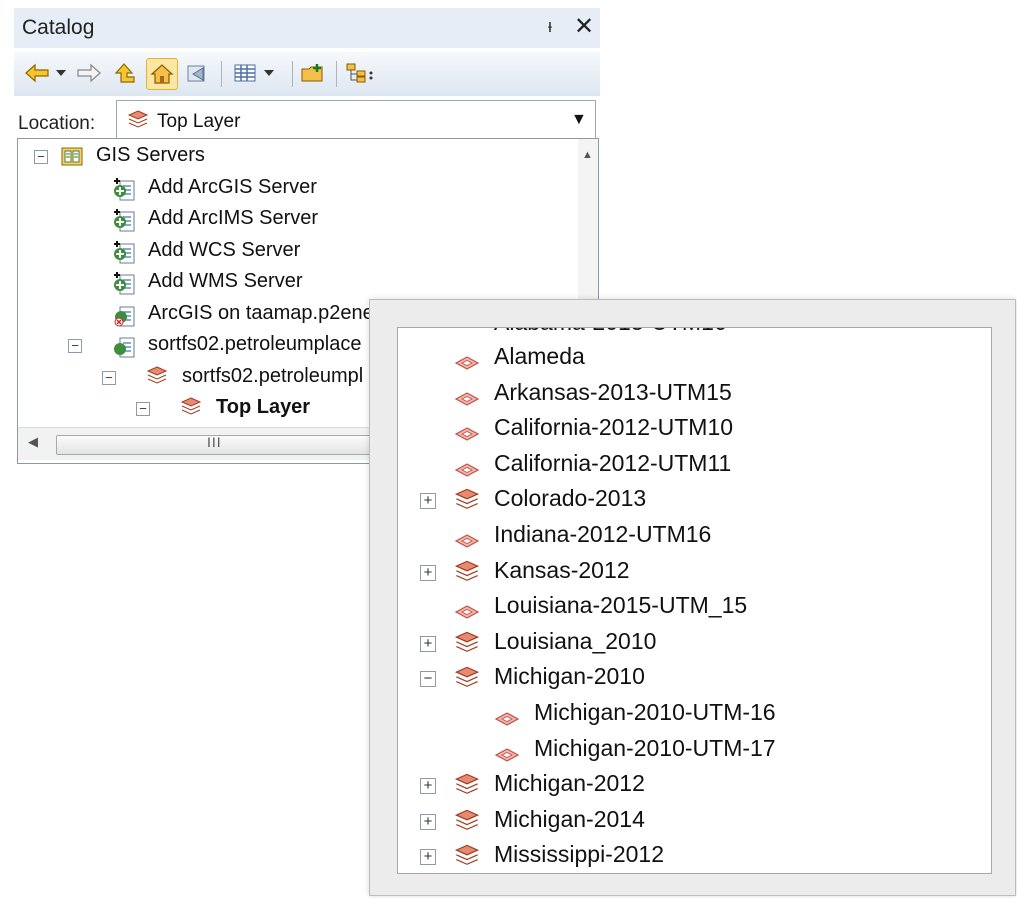 The height and width of the screenshot is (898, 1017). Describe the element at coordinates (539, 356) in the screenshot. I see `list-item-label: Alameda` at that location.